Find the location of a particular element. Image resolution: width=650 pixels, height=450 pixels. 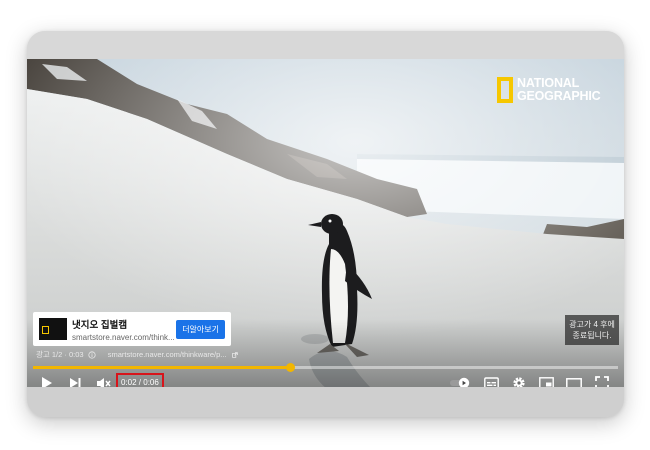

ad-count-label: 광고 1/2 · 0:03 is located at coordinates (60, 354).